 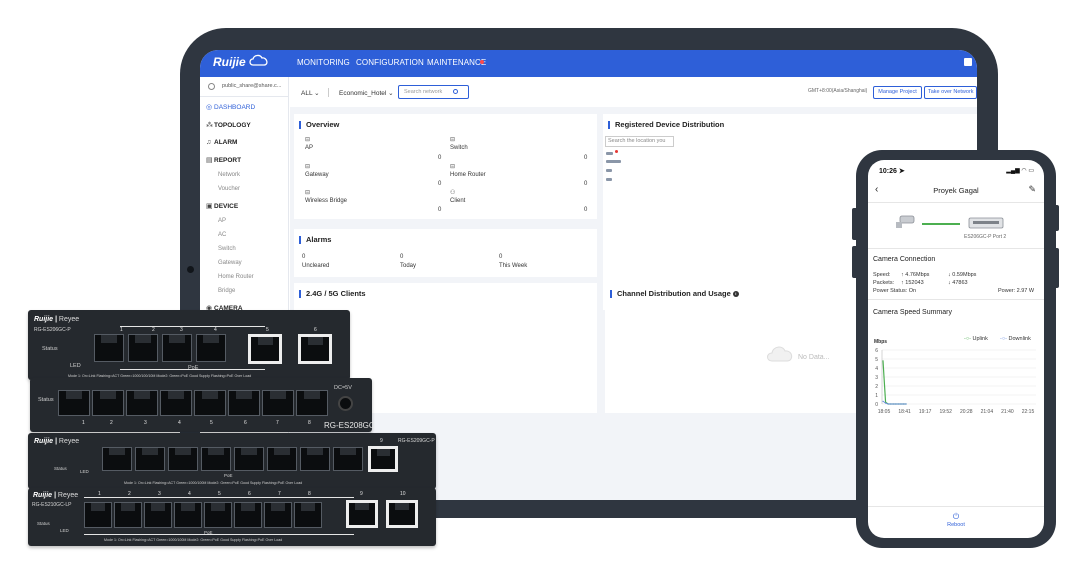 I want to click on legend-label: Downlink, so click(x=1019, y=339).